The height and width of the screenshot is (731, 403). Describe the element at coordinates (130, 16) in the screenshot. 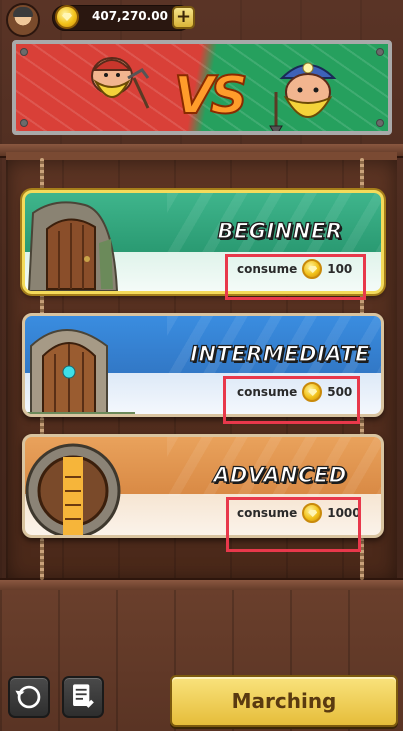

I see `gem-amount: 407,270.00` at that location.